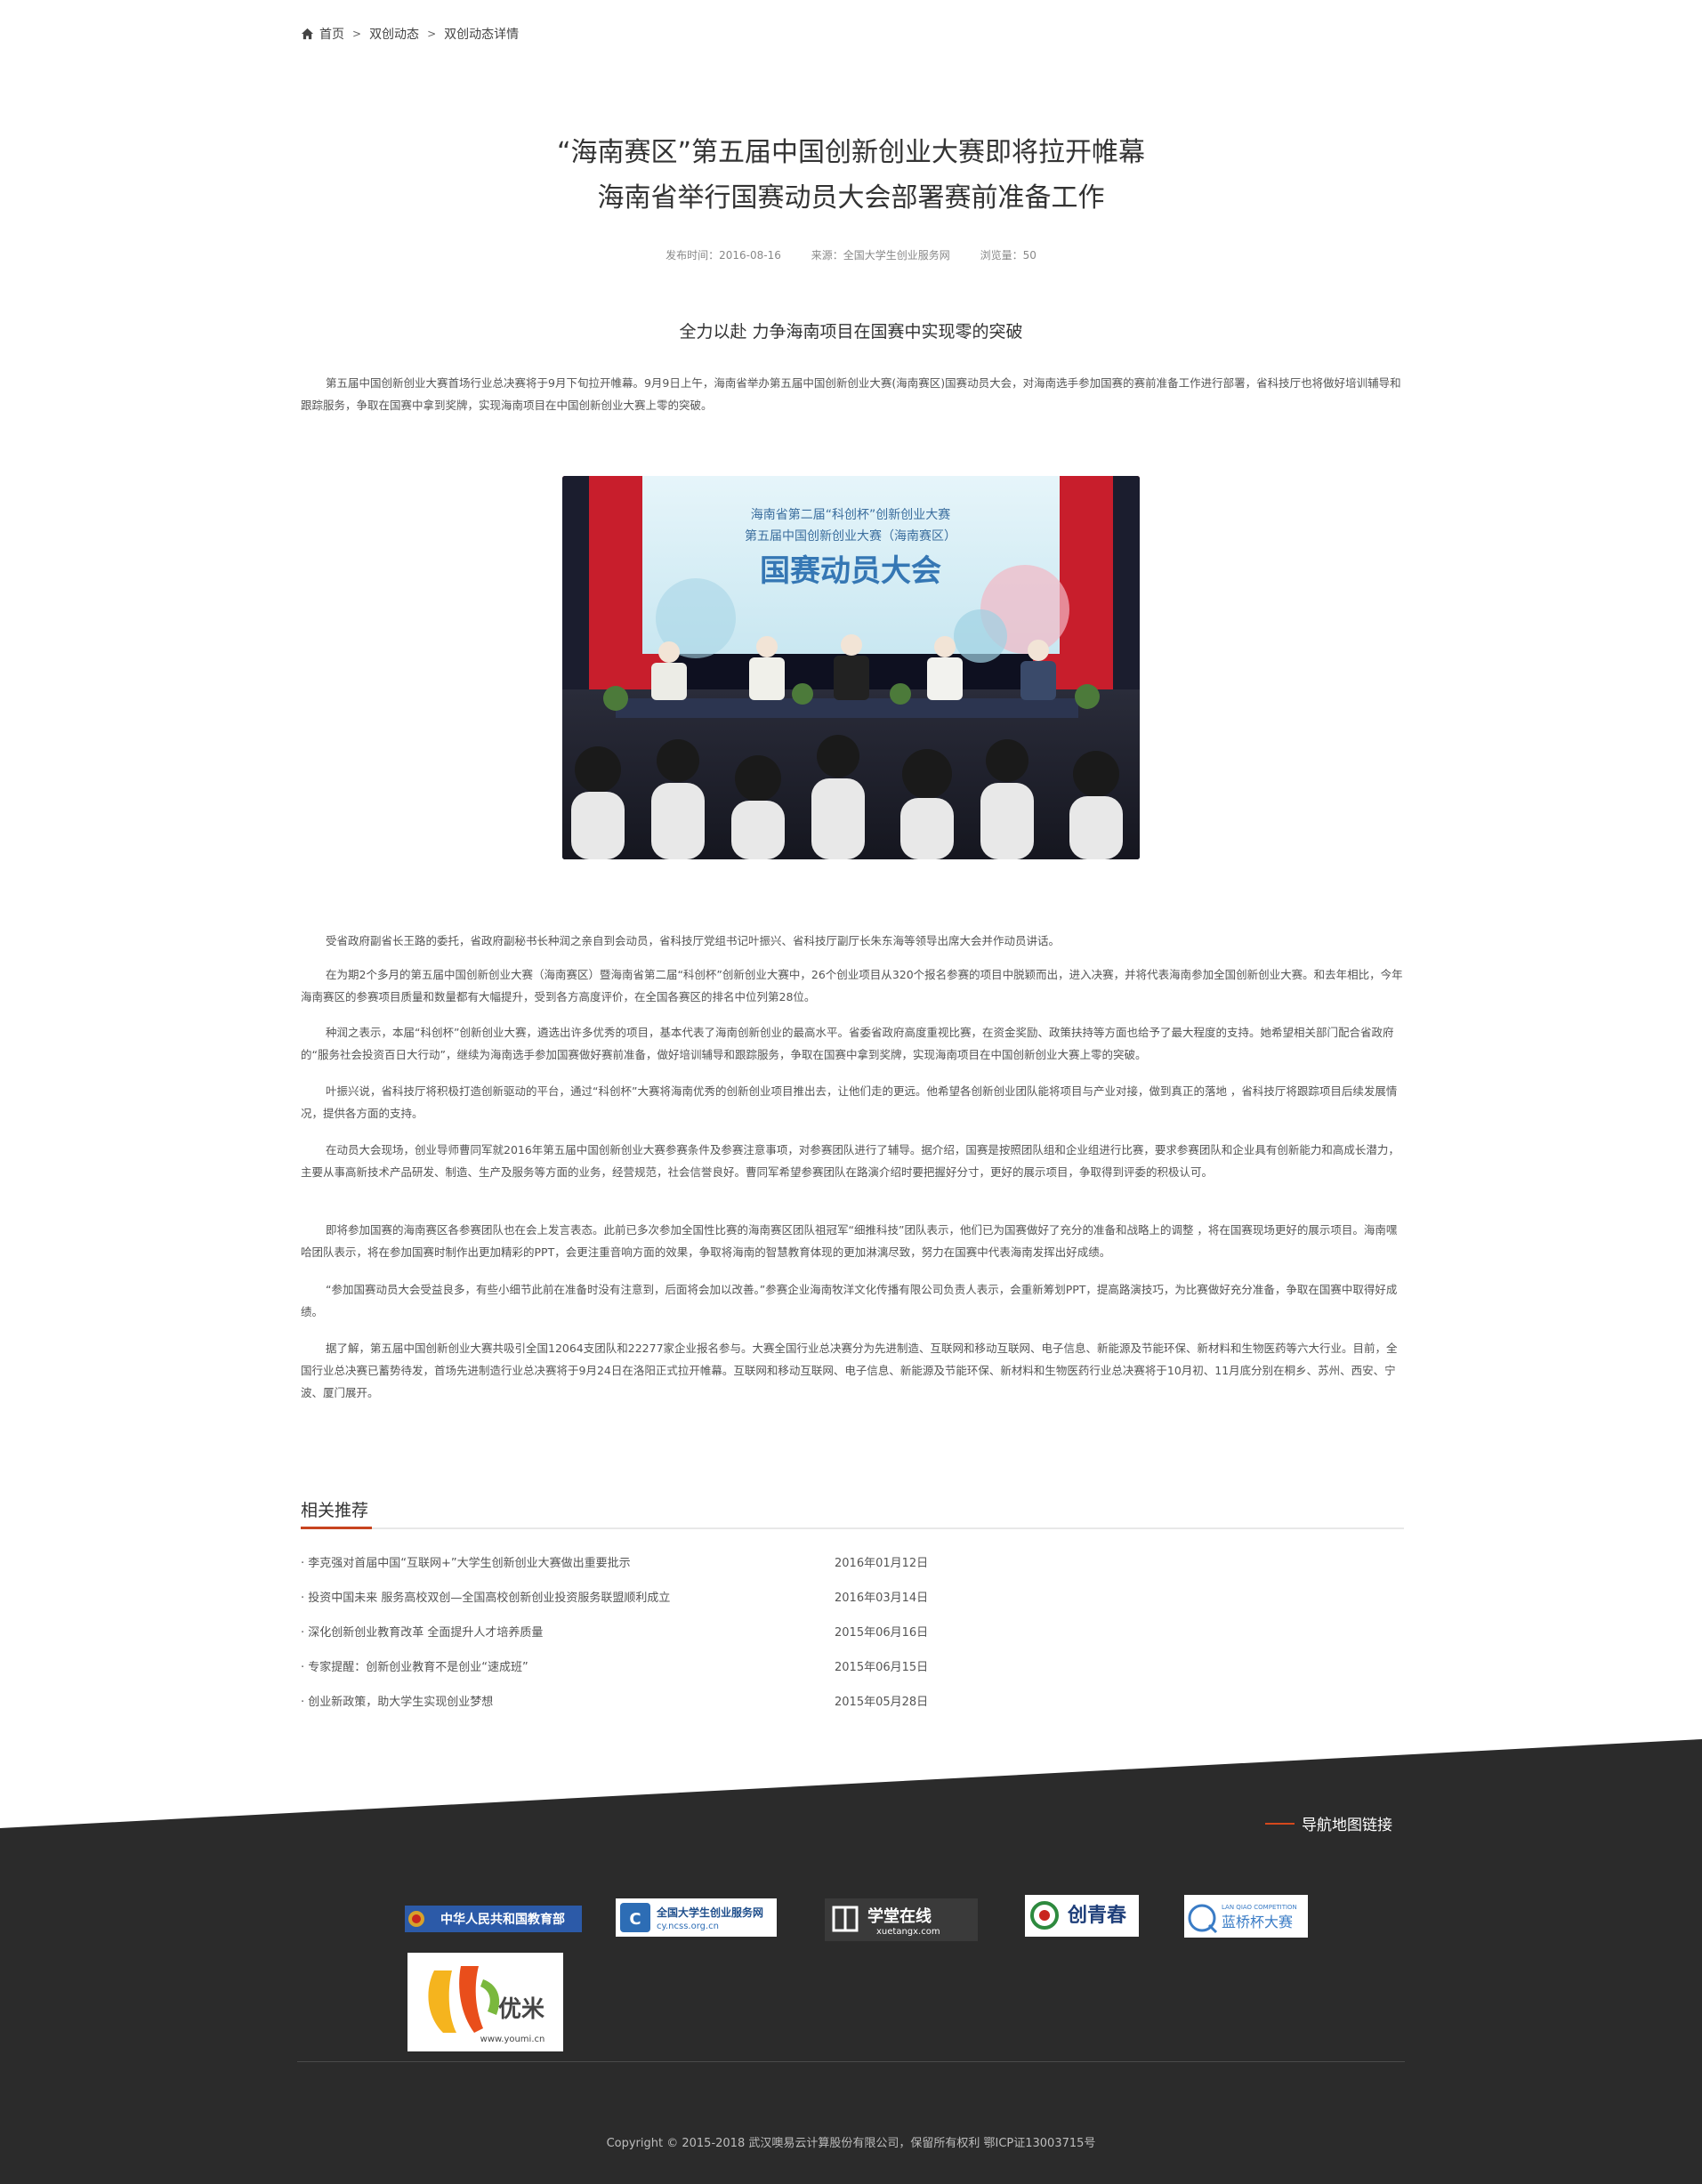  What do you see at coordinates (1259, 1907) in the screenshot?
I see `svg-text: LAN QIAO COMPETITION` at bounding box center [1259, 1907].